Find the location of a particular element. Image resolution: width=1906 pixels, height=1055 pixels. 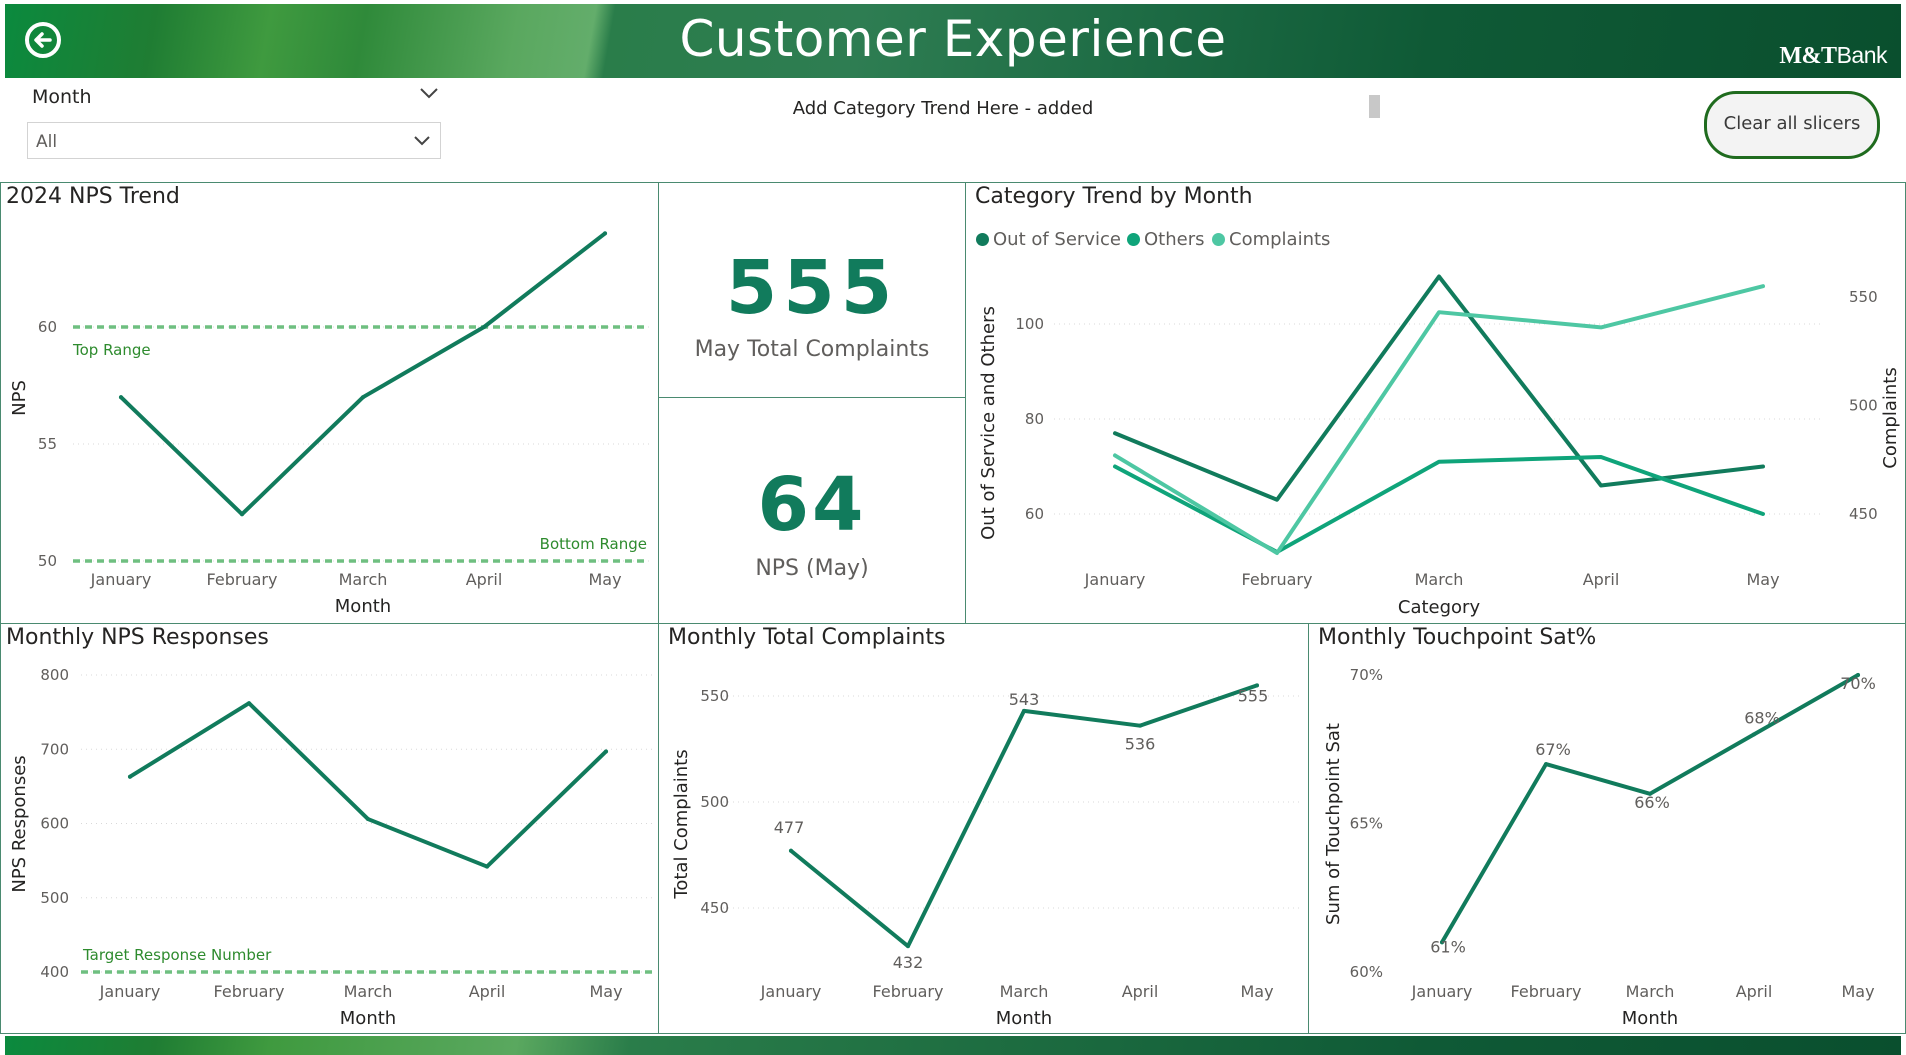

y-tick-label: 800 is located at coordinates (54, 675).